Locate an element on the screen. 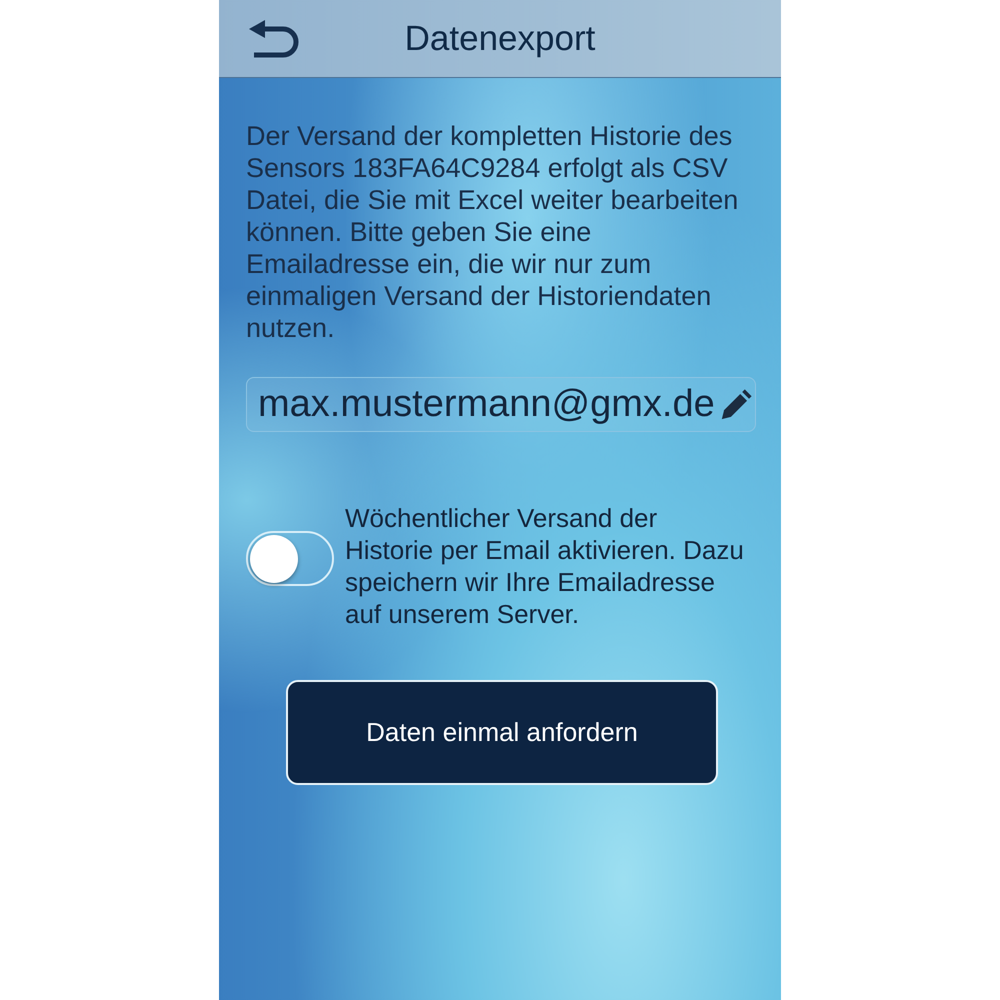  header-title: Datenexport is located at coordinates (500, 38).